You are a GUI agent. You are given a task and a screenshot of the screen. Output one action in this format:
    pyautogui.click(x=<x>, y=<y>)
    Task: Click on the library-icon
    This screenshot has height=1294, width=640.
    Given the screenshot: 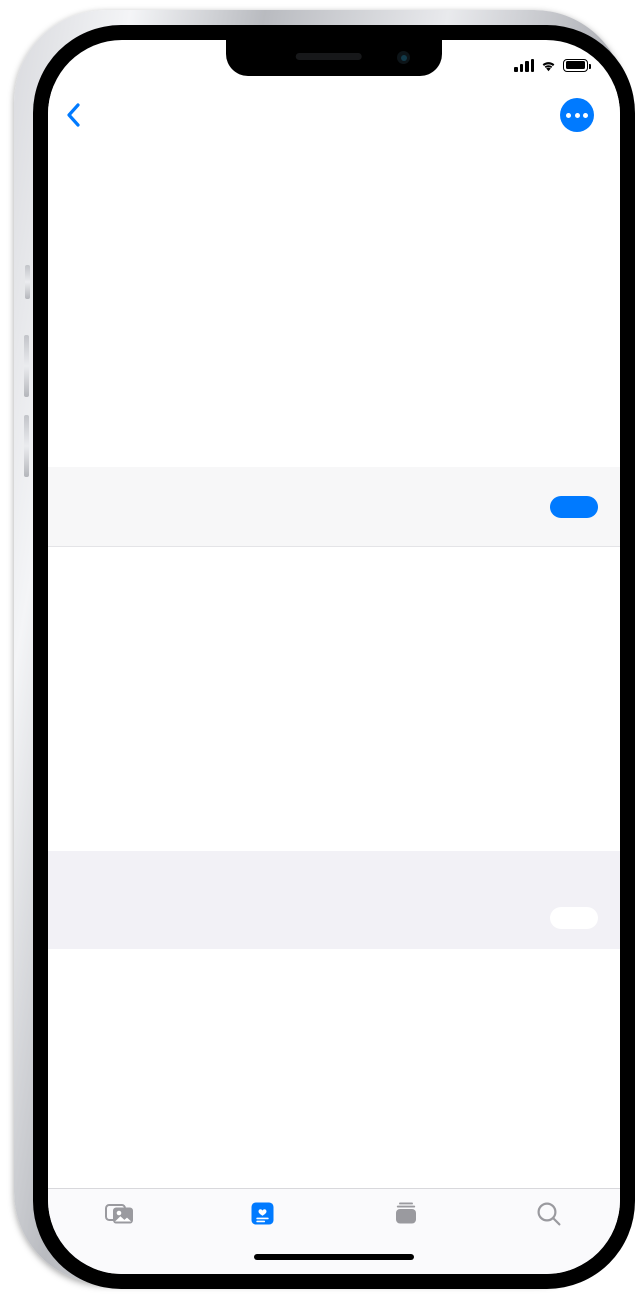 What is the action you would take?
    pyautogui.click(x=119, y=1213)
    